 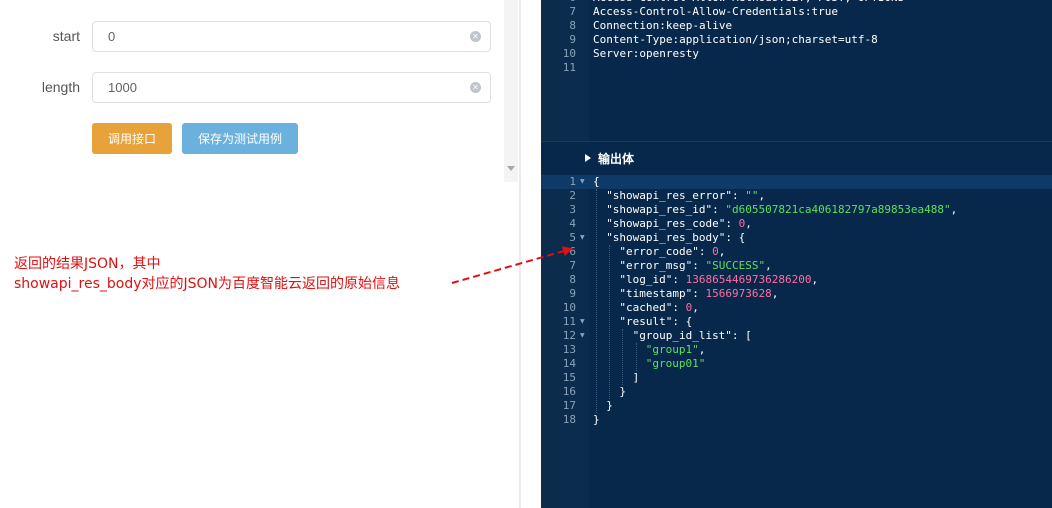 I want to click on json-line: "cached": 0,, so click(x=658, y=308).